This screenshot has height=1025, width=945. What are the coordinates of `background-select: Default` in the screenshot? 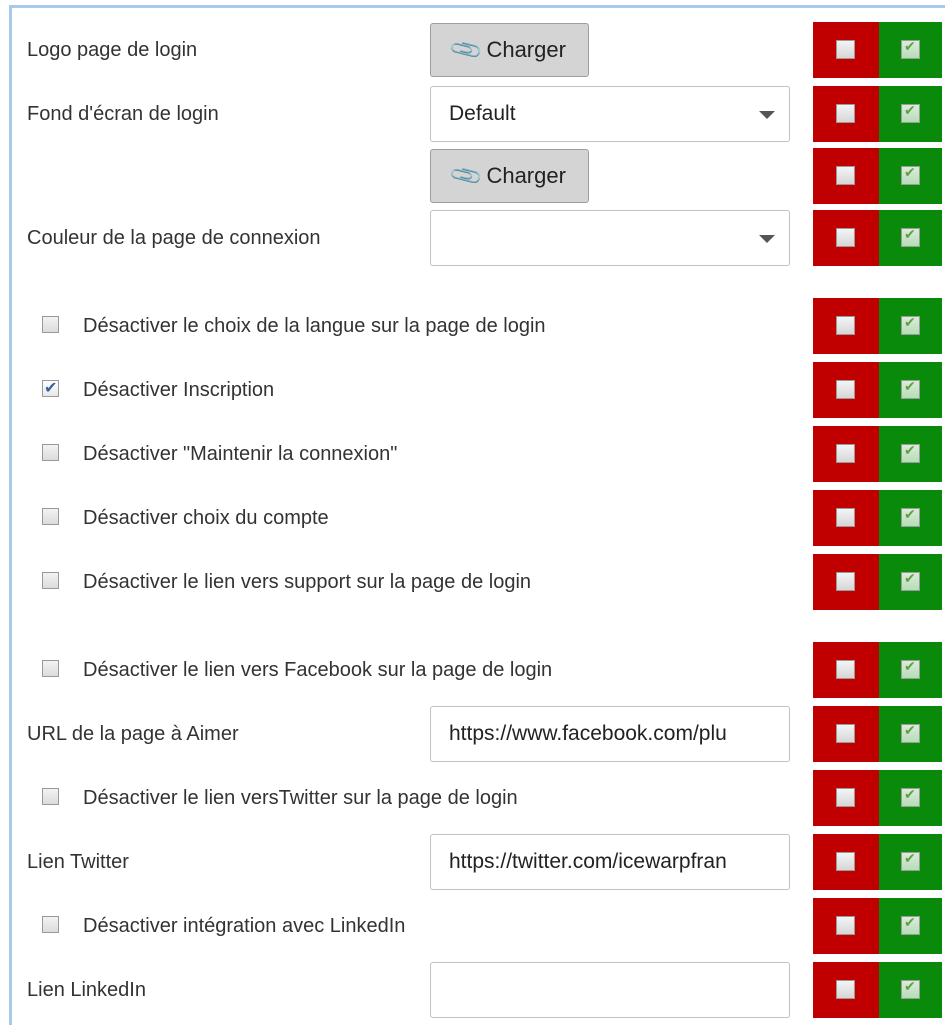 It's located at (610, 114).